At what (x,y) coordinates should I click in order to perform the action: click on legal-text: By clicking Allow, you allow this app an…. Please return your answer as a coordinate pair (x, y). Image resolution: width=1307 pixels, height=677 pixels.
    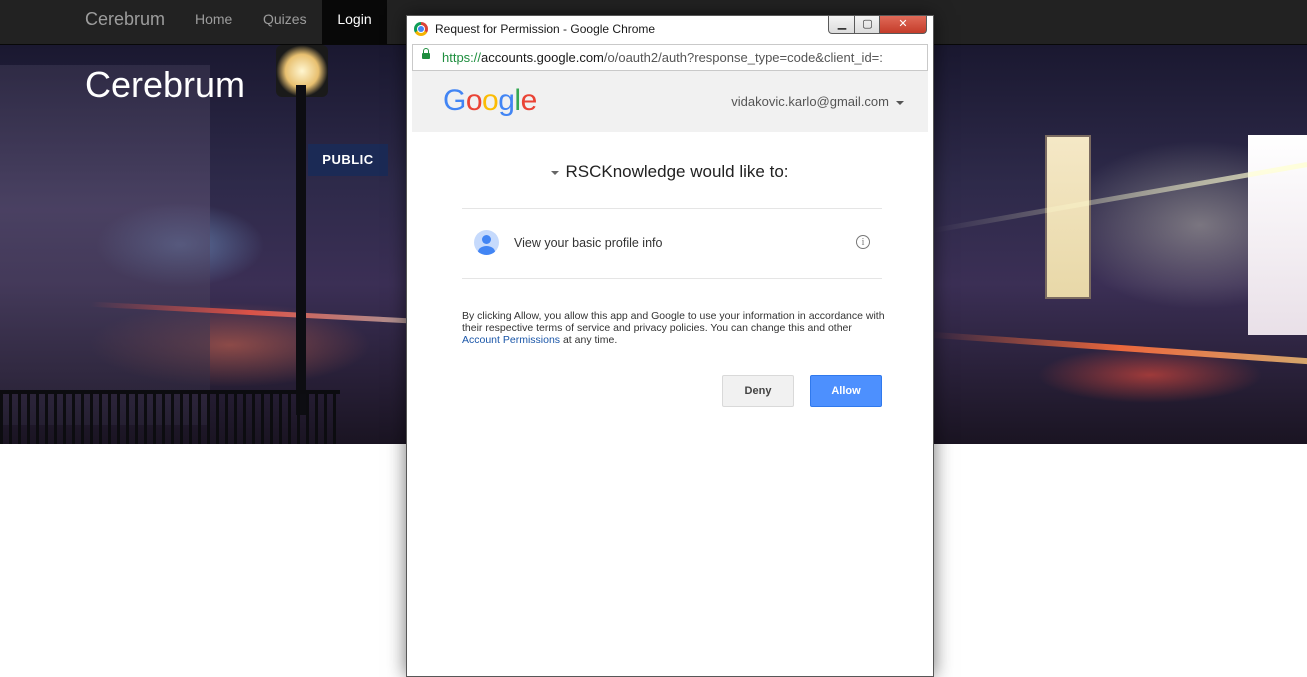
    Looking at the image, I should click on (673, 328).